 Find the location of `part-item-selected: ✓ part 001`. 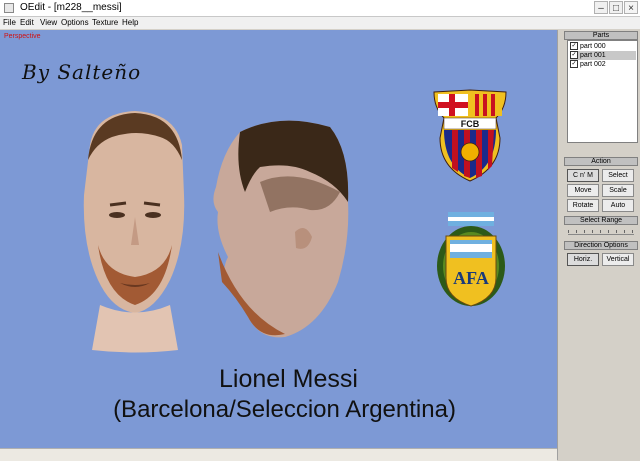

part-item-selected: ✓ part 001 is located at coordinates (603, 55).